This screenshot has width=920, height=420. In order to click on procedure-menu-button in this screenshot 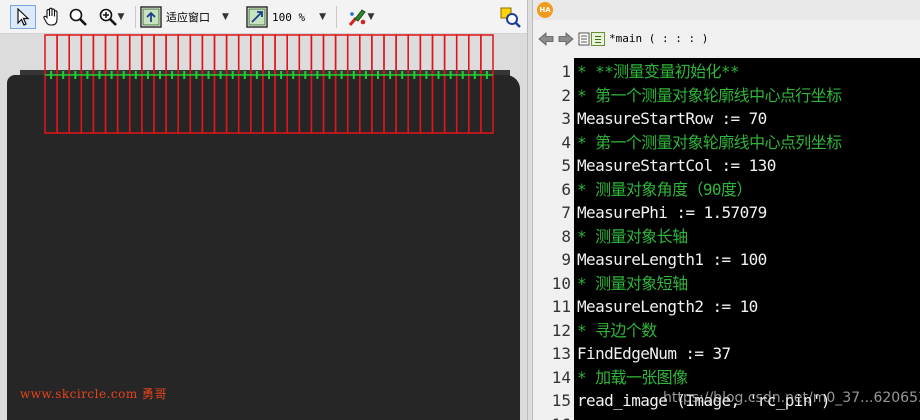, I will do `click(584, 39)`.